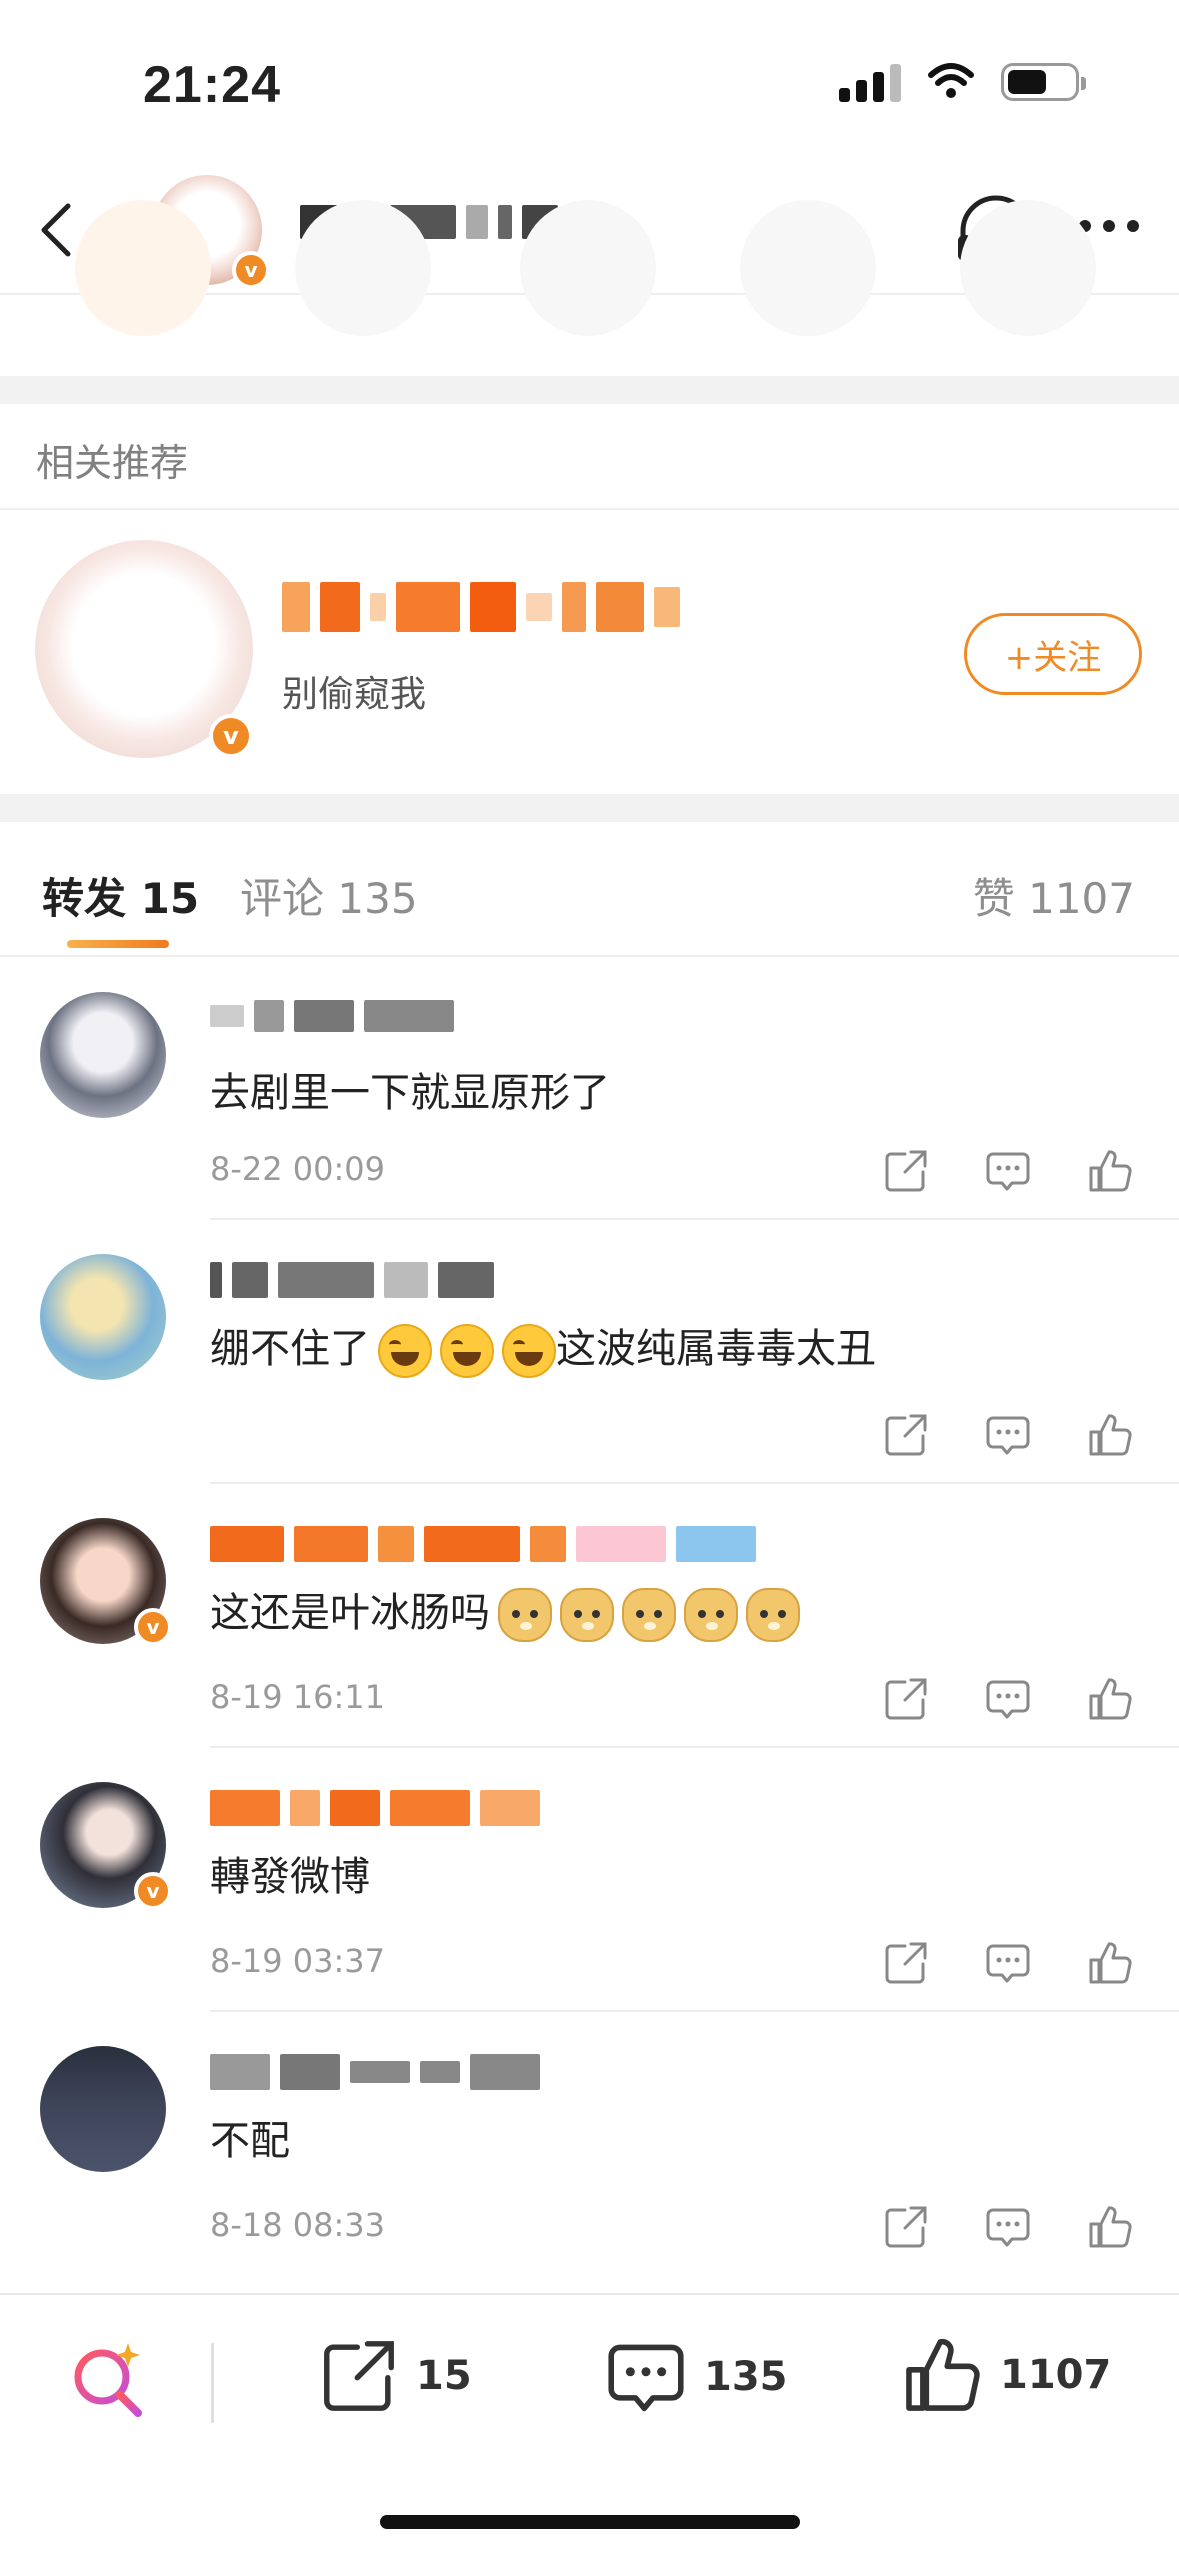 This screenshot has width=1179, height=2556. I want to click on tab-comment: 评论 135, so click(329, 895).